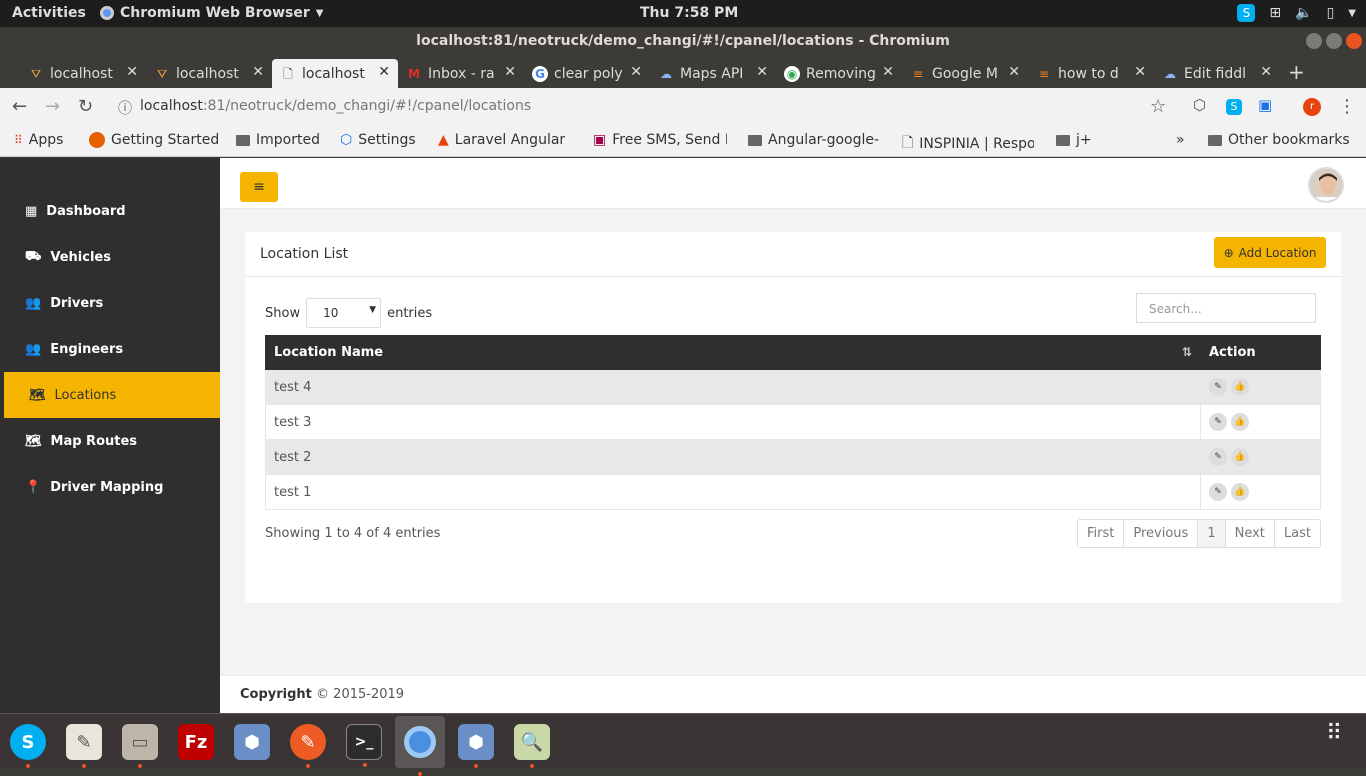  What do you see at coordinates (140, 746) in the screenshot?
I see `files-launcher-icon: ▭` at bounding box center [140, 746].